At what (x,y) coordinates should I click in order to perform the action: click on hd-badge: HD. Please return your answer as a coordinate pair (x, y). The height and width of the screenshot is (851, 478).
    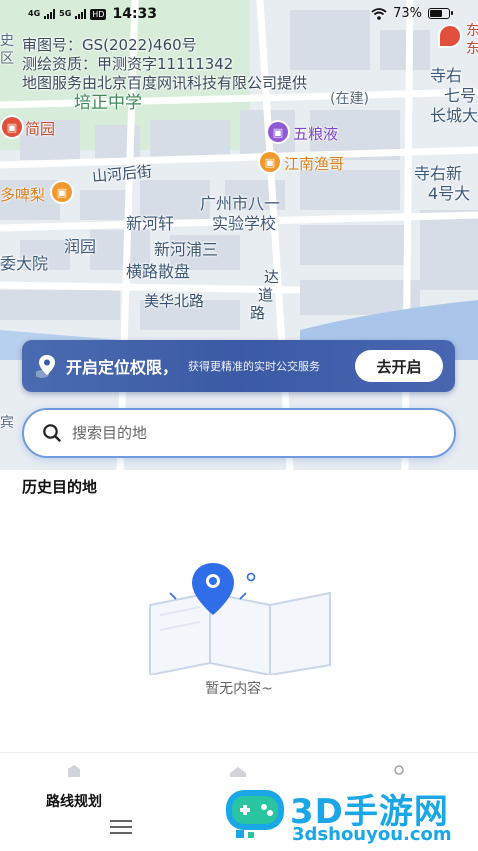
    Looking at the image, I should click on (98, 14).